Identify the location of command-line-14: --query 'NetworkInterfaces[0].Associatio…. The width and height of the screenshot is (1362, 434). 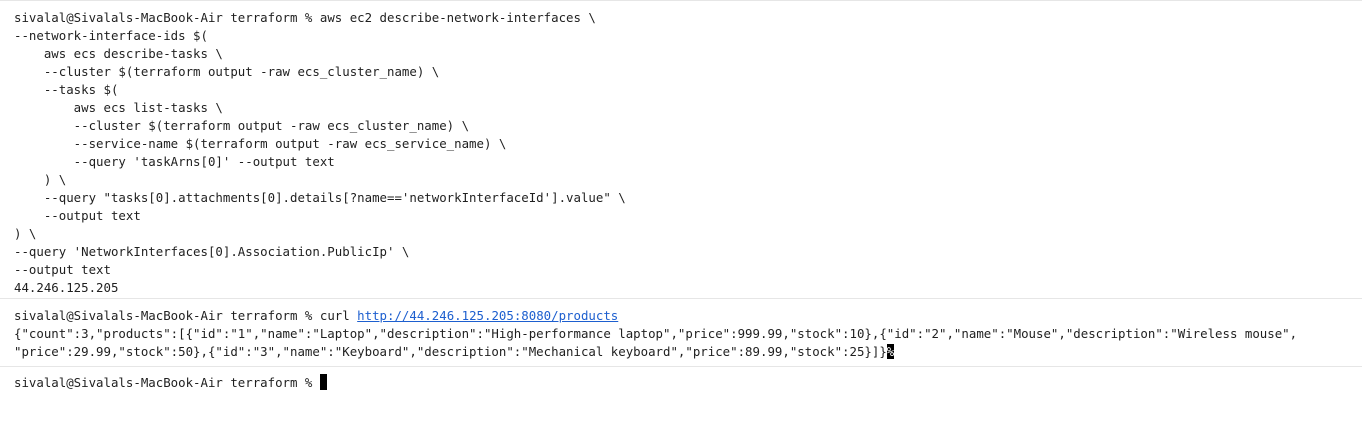
(212, 251).